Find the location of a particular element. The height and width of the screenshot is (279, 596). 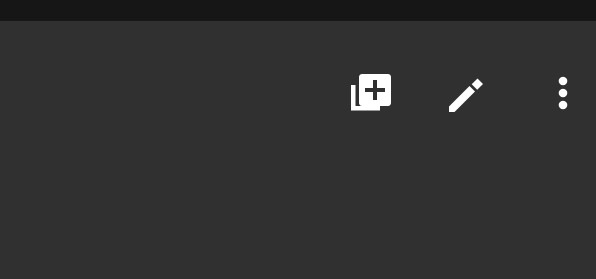

status-bar is located at coordinates (298, 10).